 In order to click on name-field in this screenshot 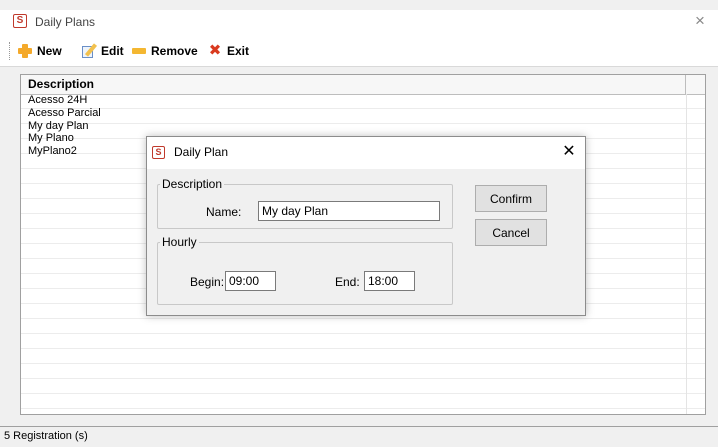, I will do `click(349, 211)`.